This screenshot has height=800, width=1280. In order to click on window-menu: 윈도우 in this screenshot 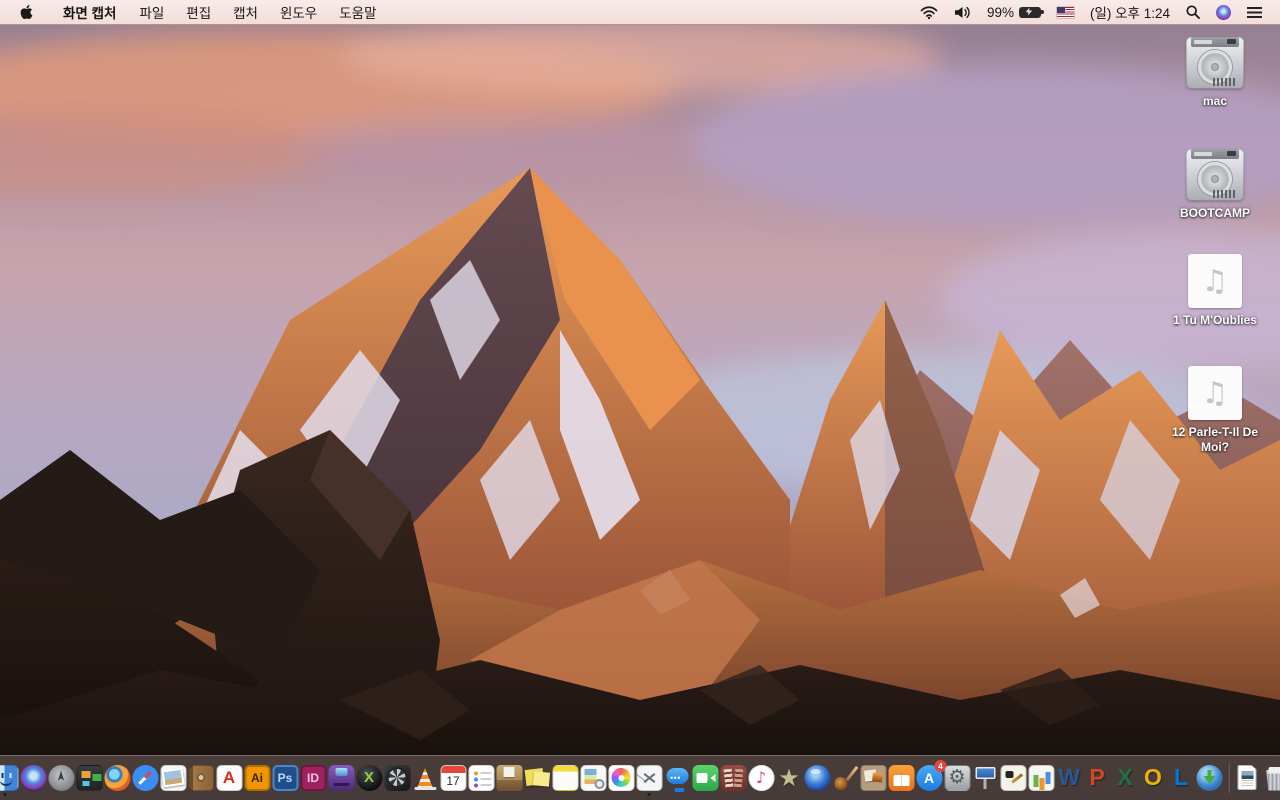, I will do `click(298, 12)`.